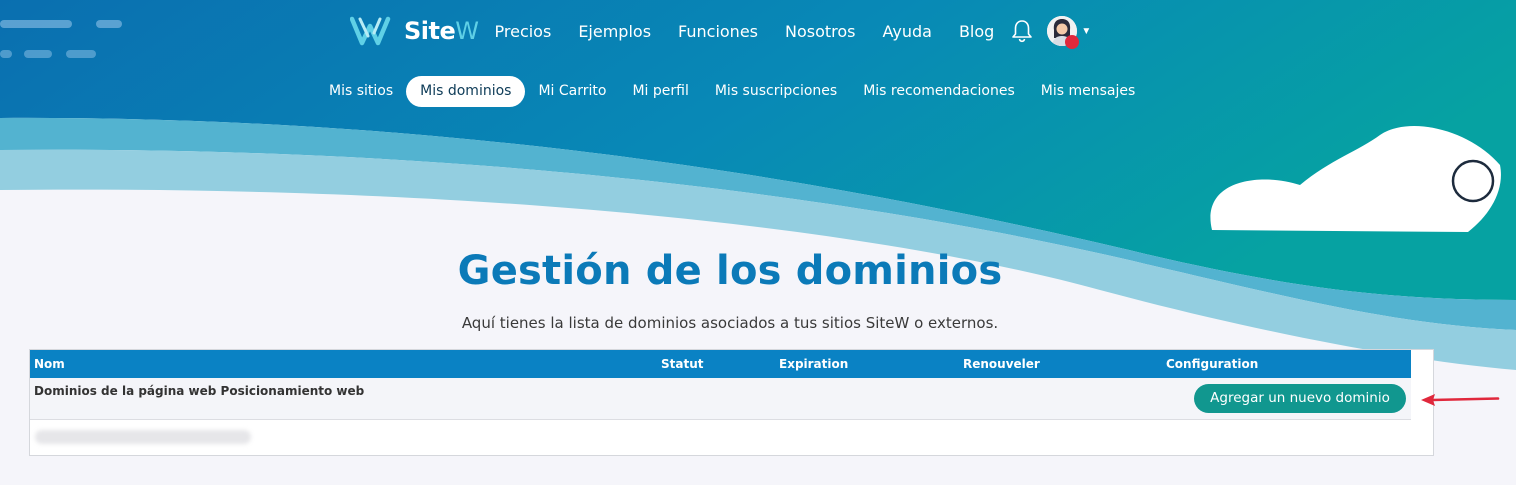  I want to click on nav-ayuda: Ayuda, so click(907, 31).